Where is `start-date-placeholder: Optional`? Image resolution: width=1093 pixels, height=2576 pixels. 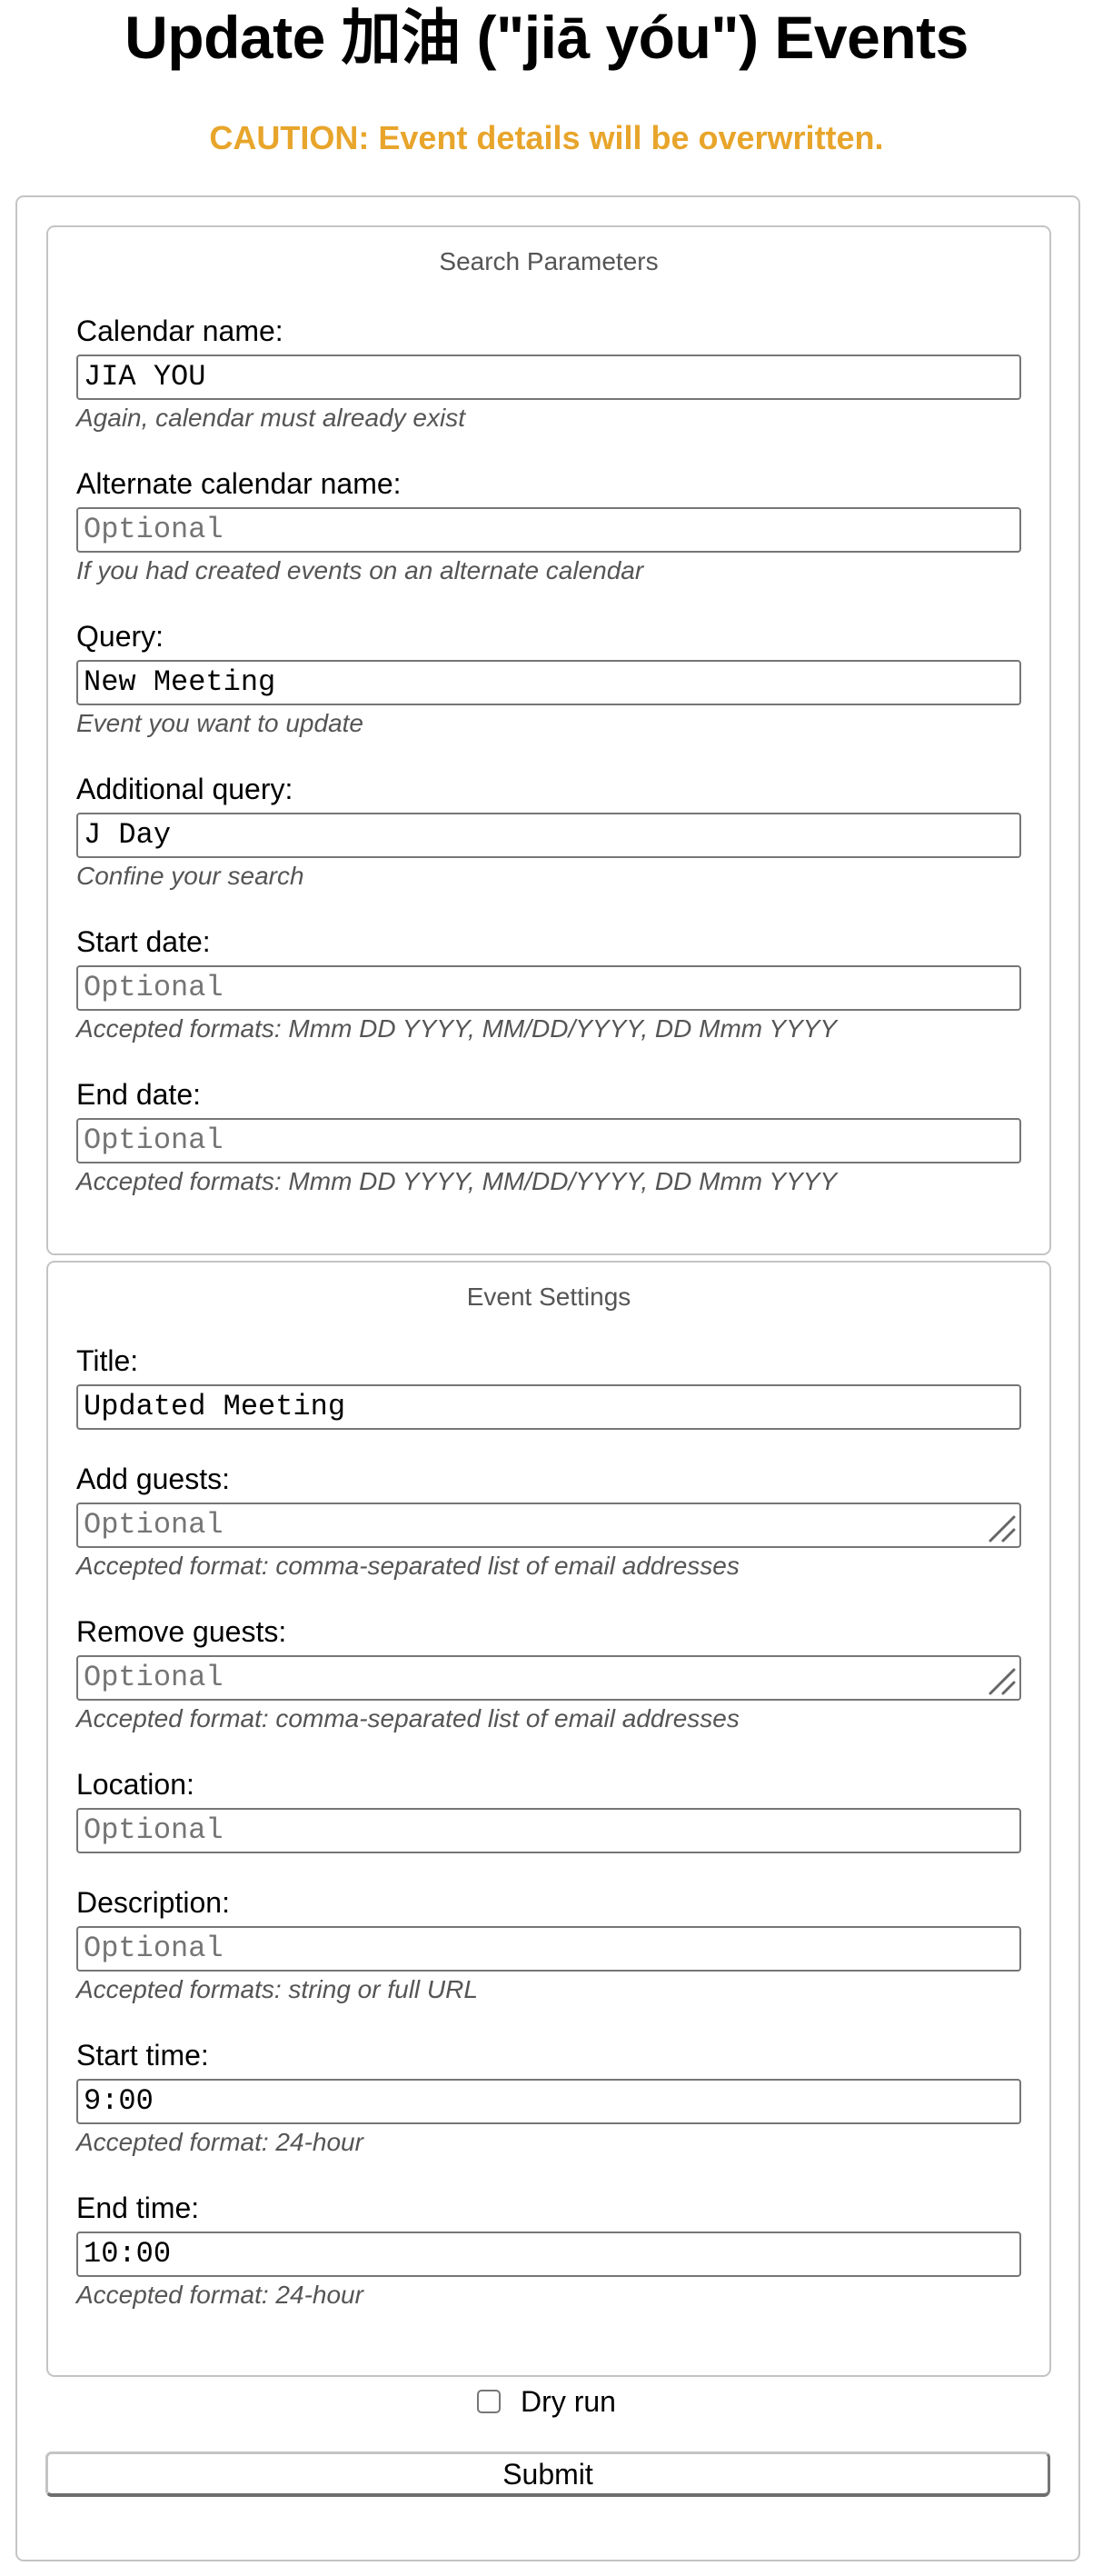
start-date-placeholder: Optional is located at coordinates (154, 987).